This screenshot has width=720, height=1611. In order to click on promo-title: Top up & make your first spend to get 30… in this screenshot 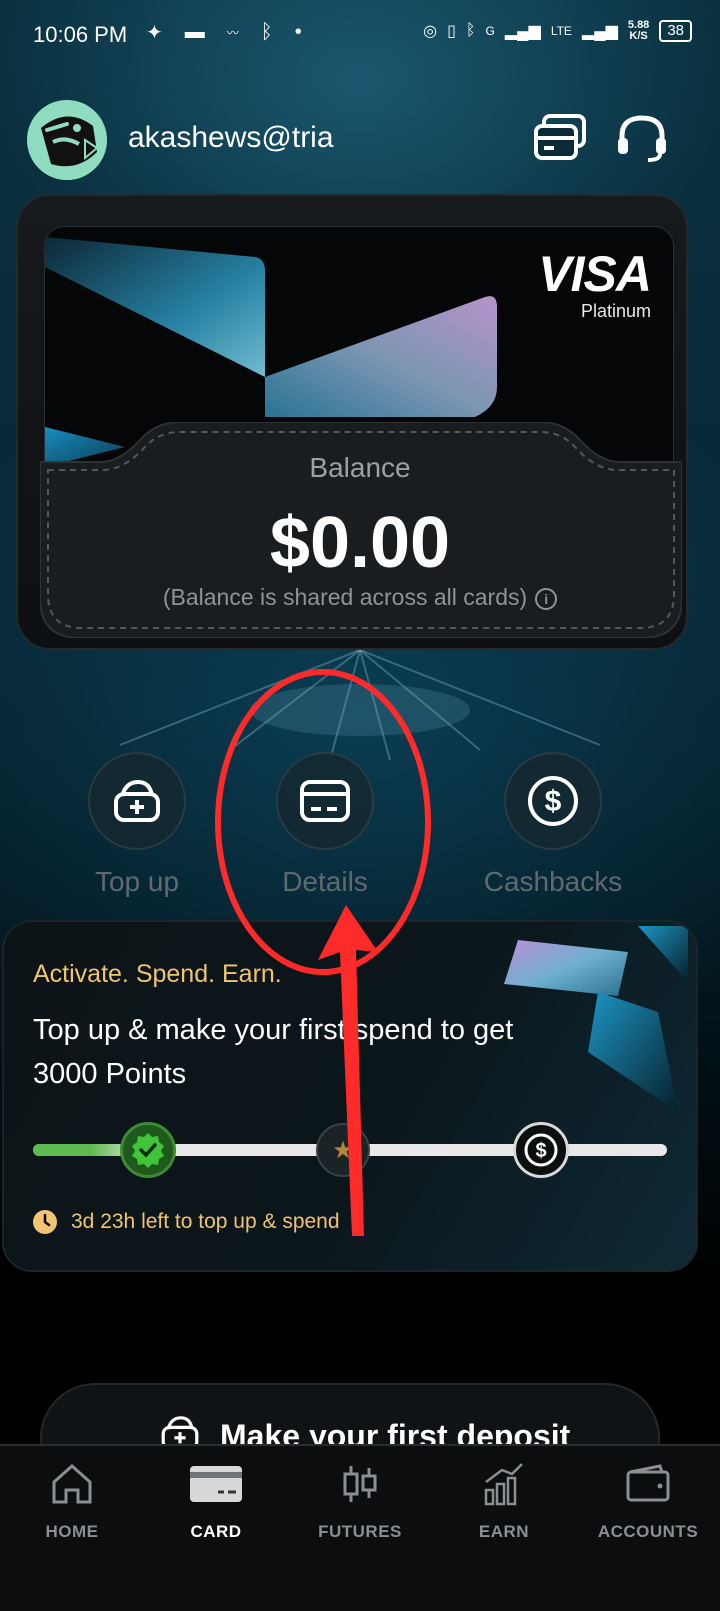, I will do `click(273, 1052)`.